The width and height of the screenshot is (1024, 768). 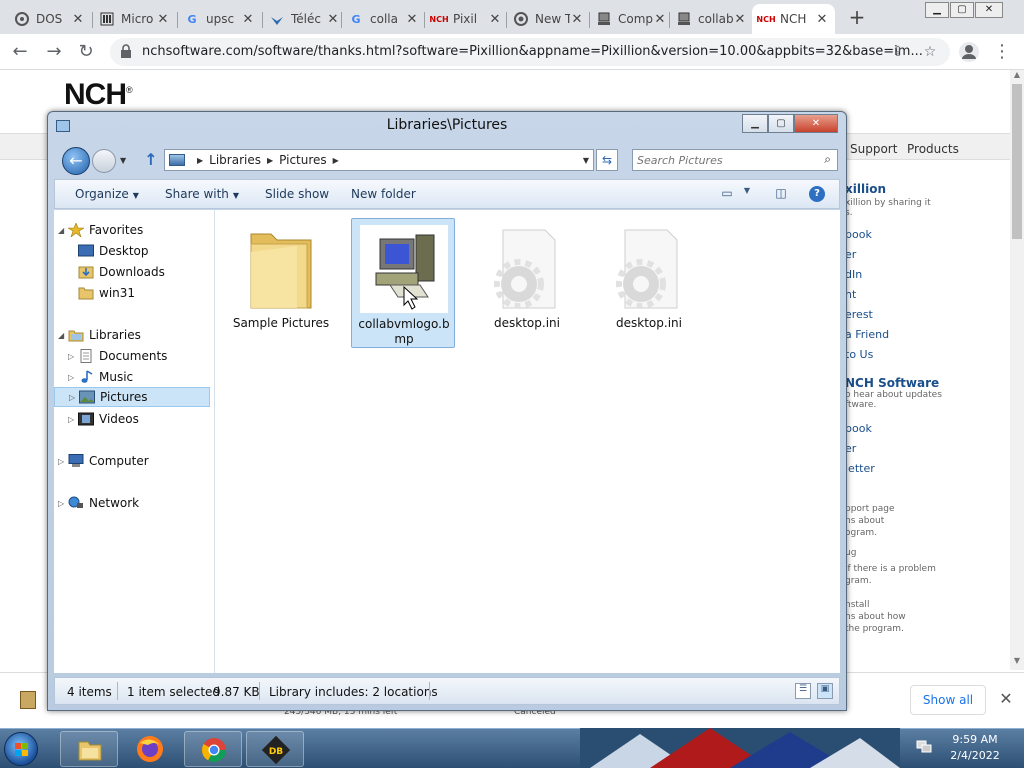 What do you see at coordinates (103, 419) in the screenshot?
I see `nav-videos: ▷ Videos` at bounding box center [103, 419].